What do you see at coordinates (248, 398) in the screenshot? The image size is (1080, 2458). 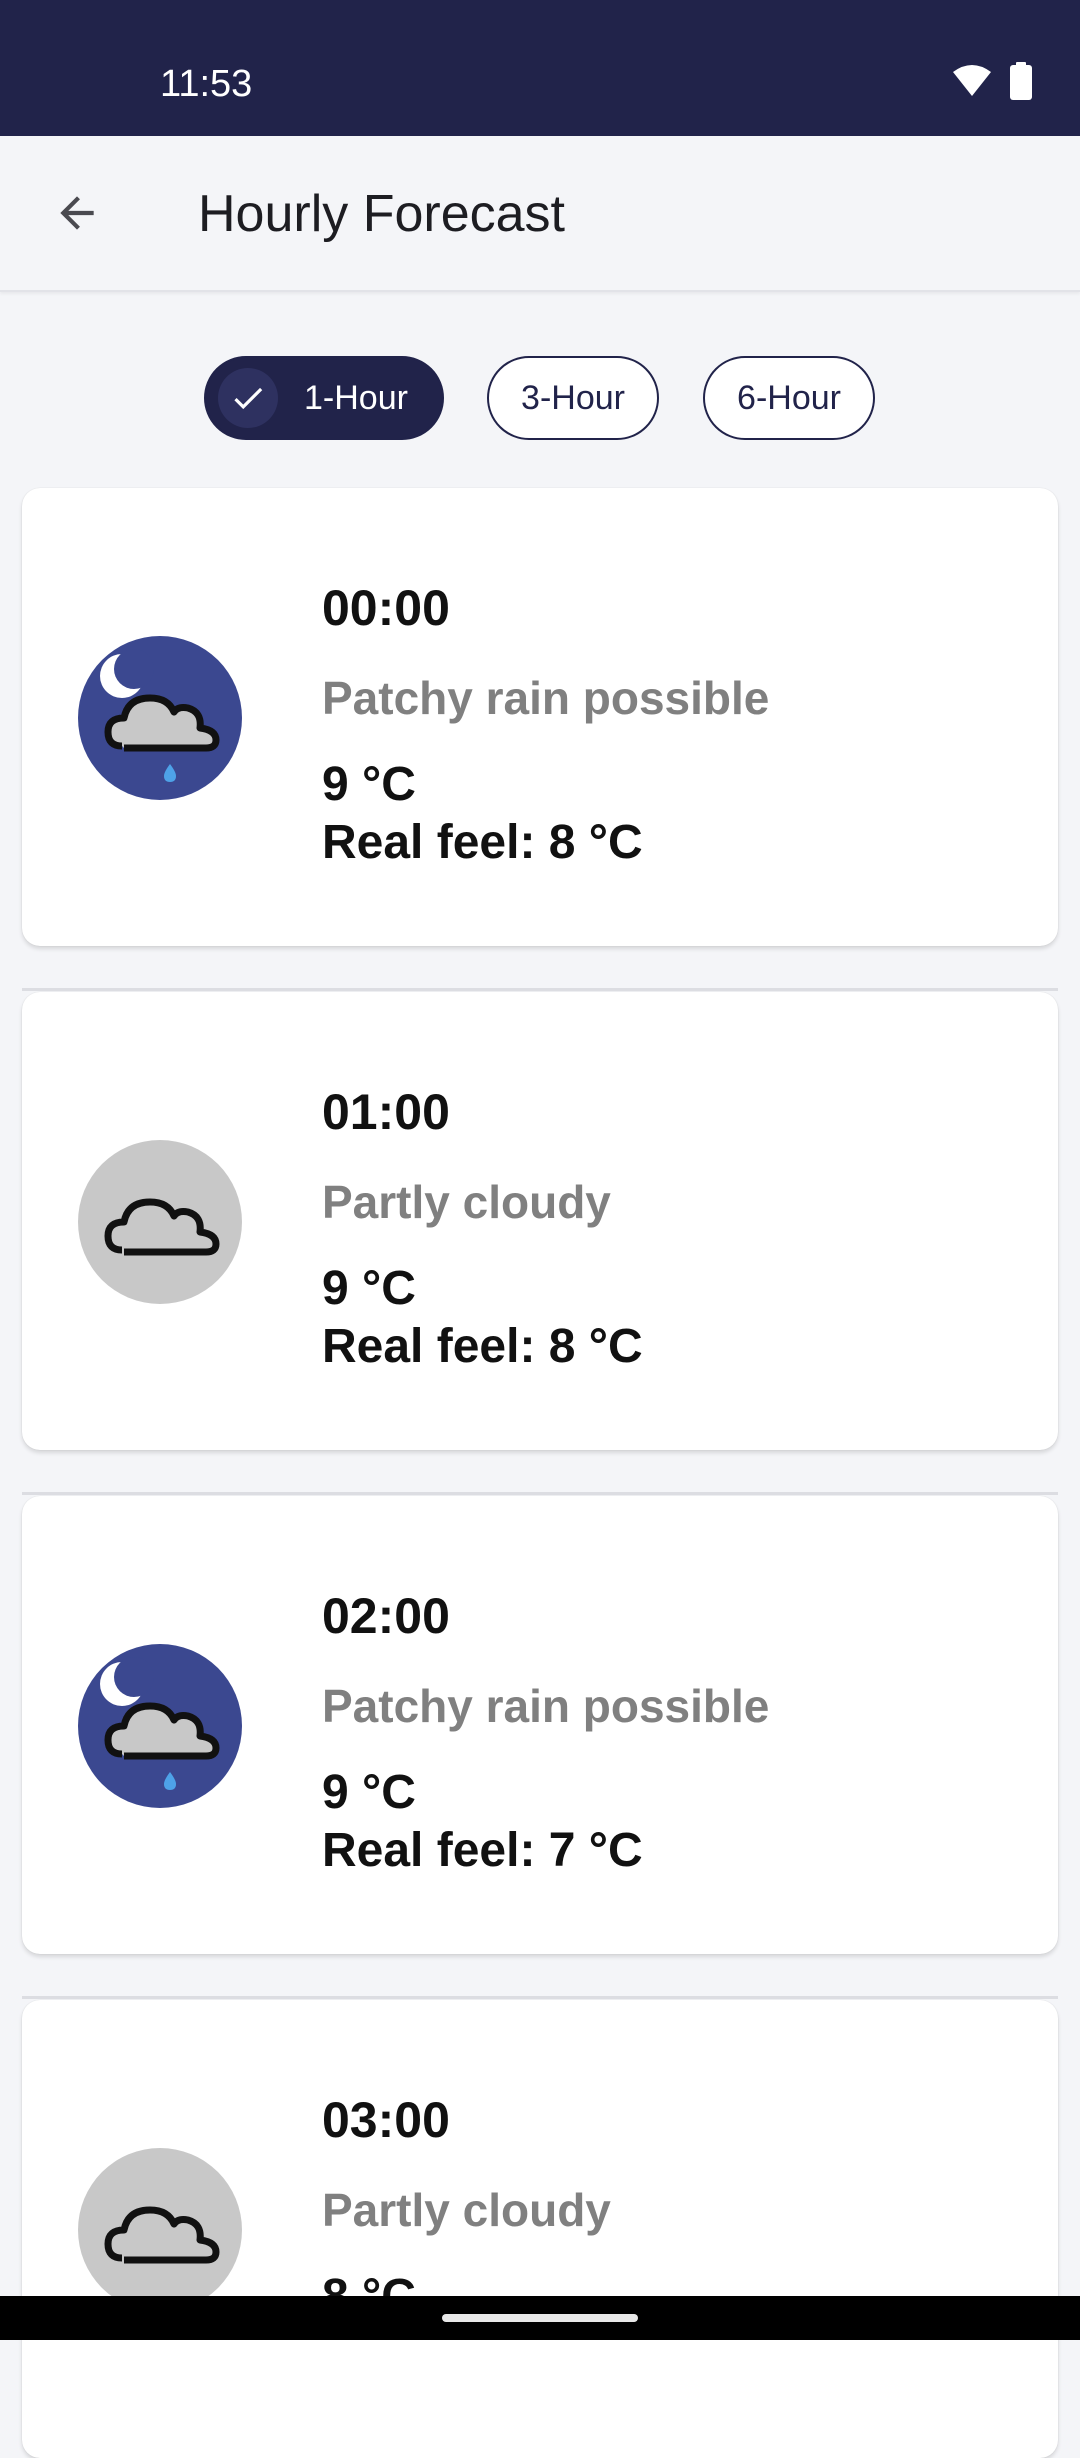 I see `check-icon` at bounding box center [248, 398].